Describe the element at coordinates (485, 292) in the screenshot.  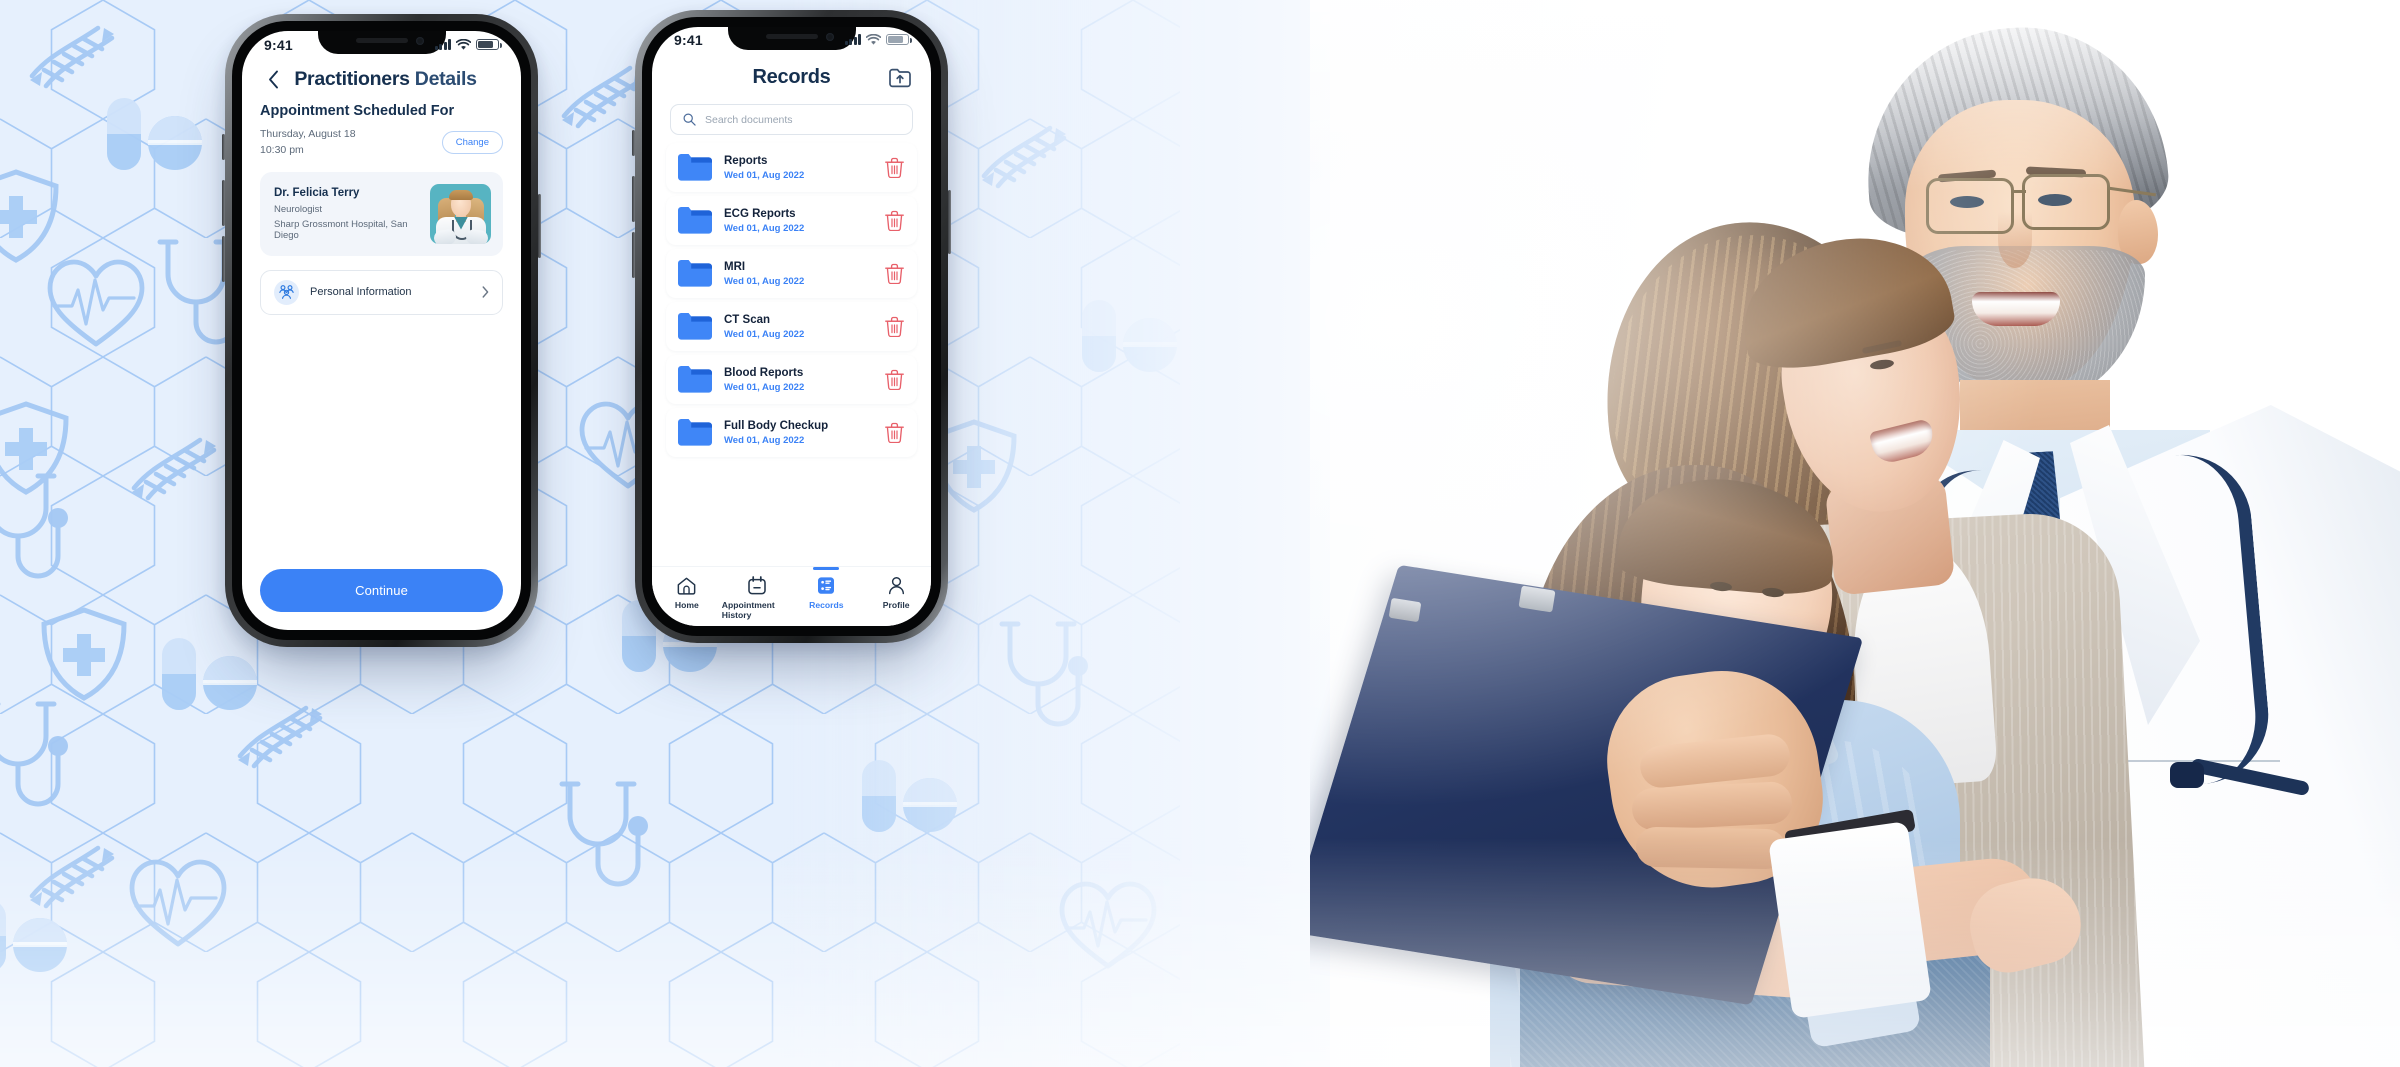
I see `chevron-right-icon` at that location.